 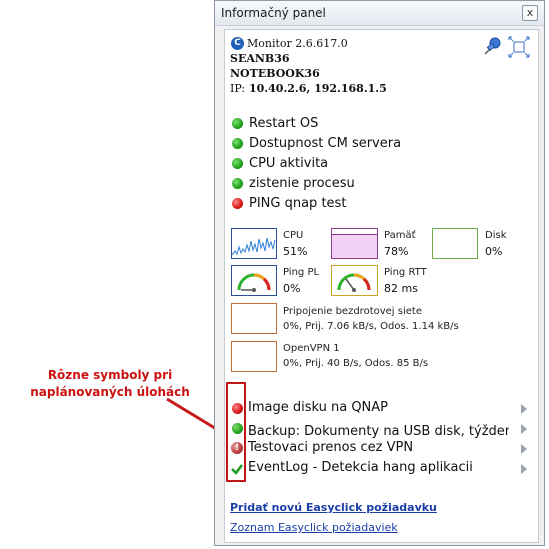 I want to click on disk-value: 0%, so click(x=494, y=251).